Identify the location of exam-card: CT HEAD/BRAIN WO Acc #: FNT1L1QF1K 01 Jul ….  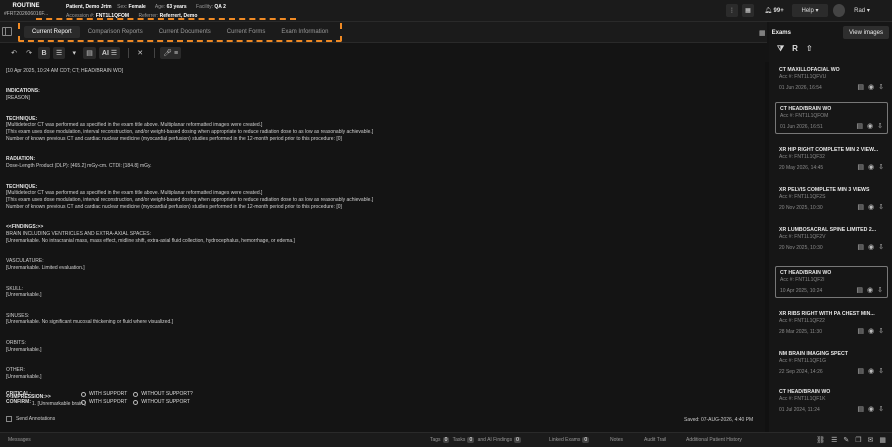
(831, 401).